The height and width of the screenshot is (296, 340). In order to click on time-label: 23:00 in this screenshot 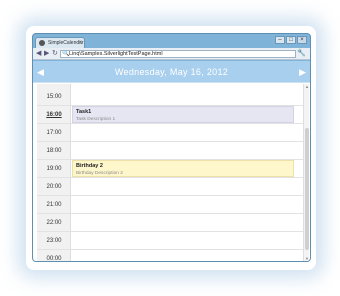, I will do `click(54, 241)`.